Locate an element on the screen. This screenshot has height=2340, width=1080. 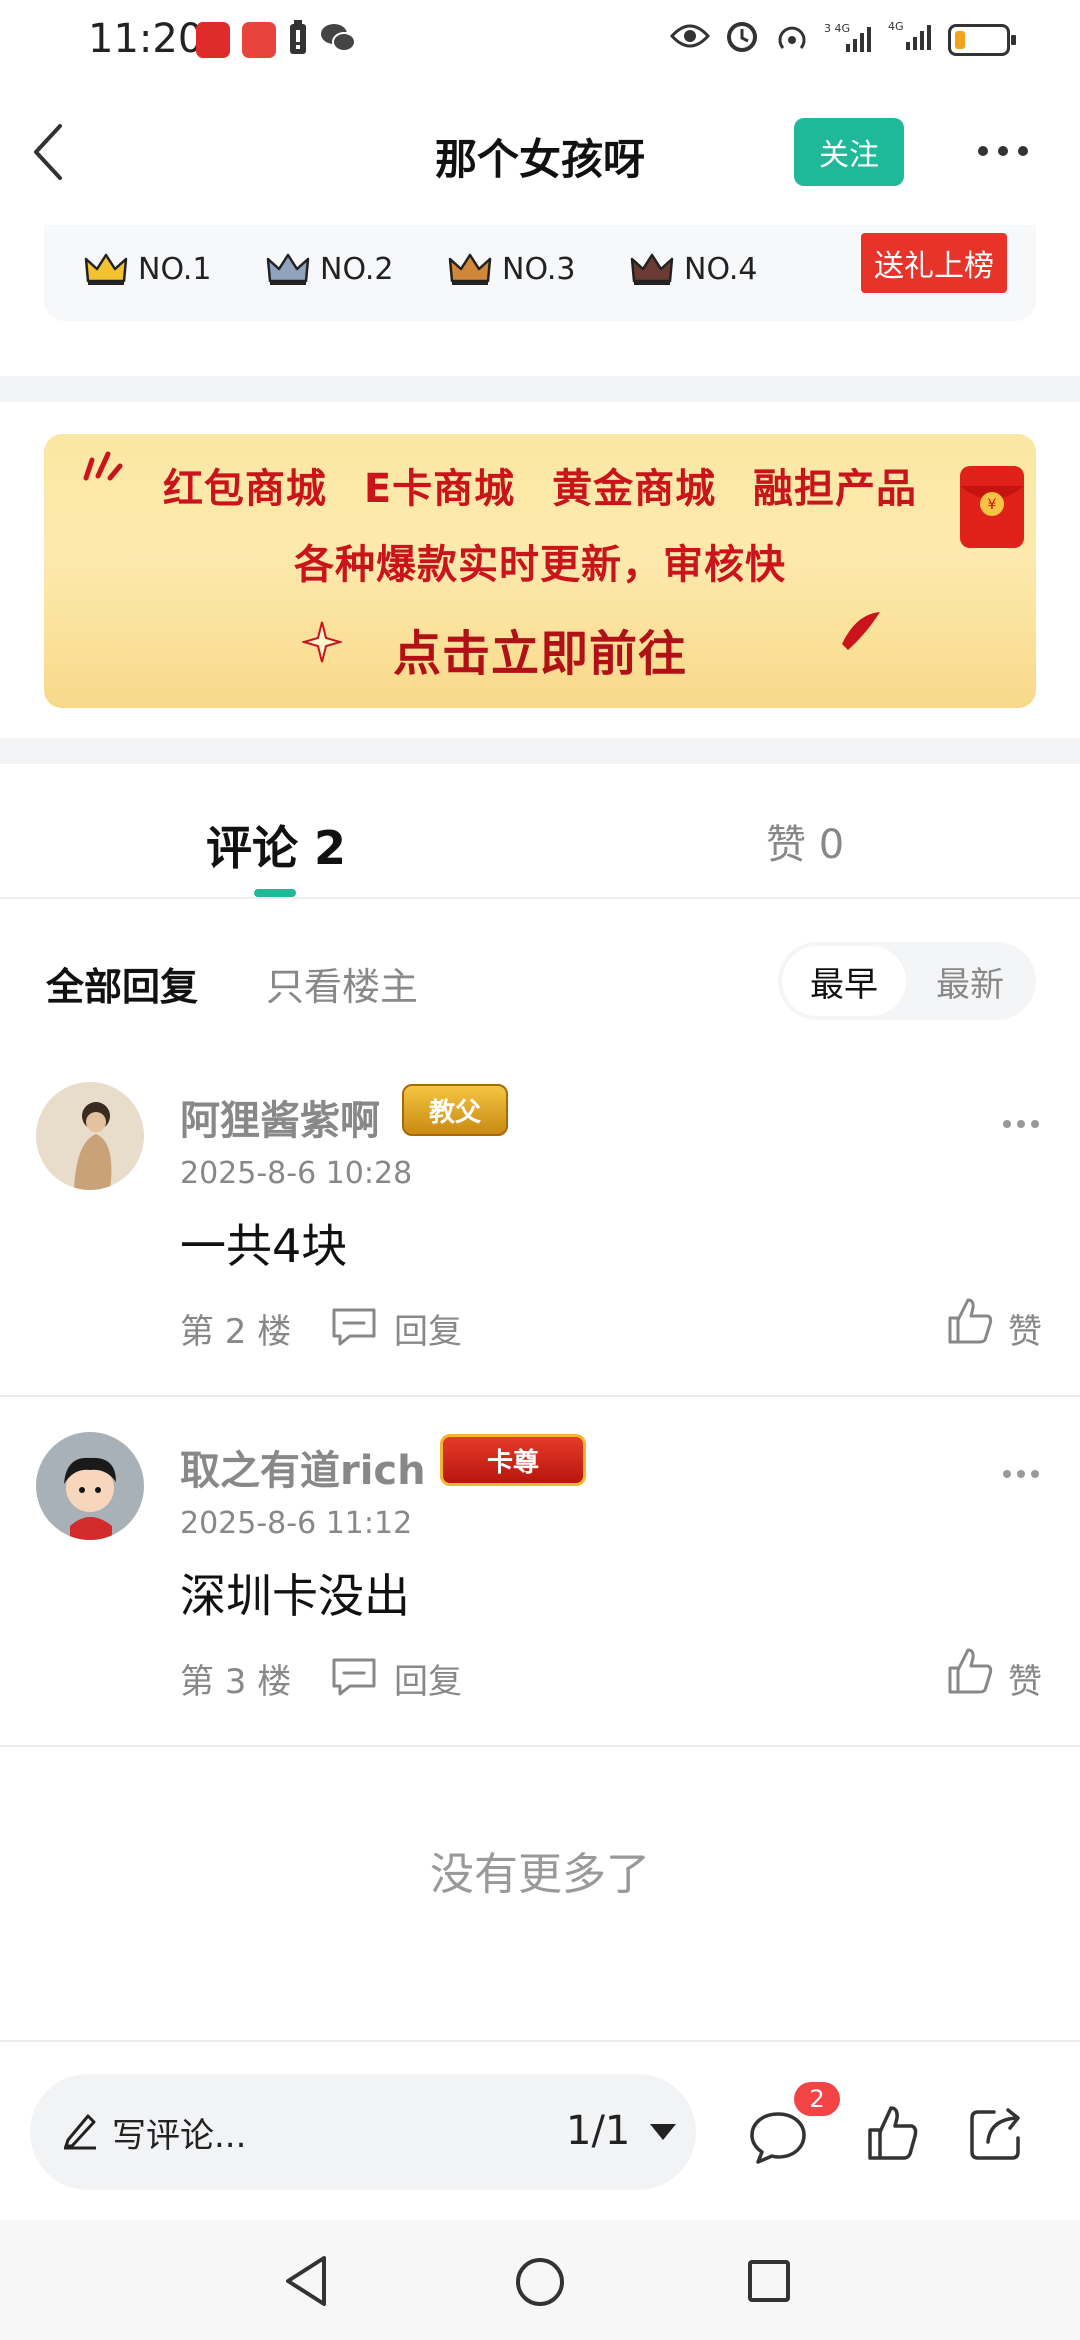
status-app-icons is located at coordinates (276, 40).